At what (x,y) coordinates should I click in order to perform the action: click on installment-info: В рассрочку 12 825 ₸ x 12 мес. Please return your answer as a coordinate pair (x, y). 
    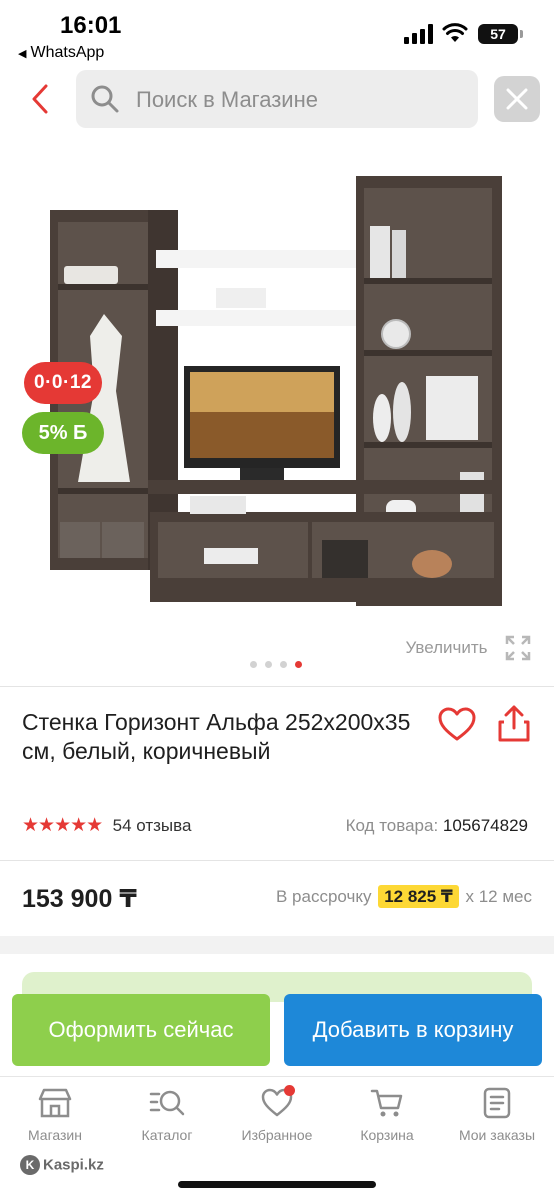
    Looking at the image, I should click on (404, 896).